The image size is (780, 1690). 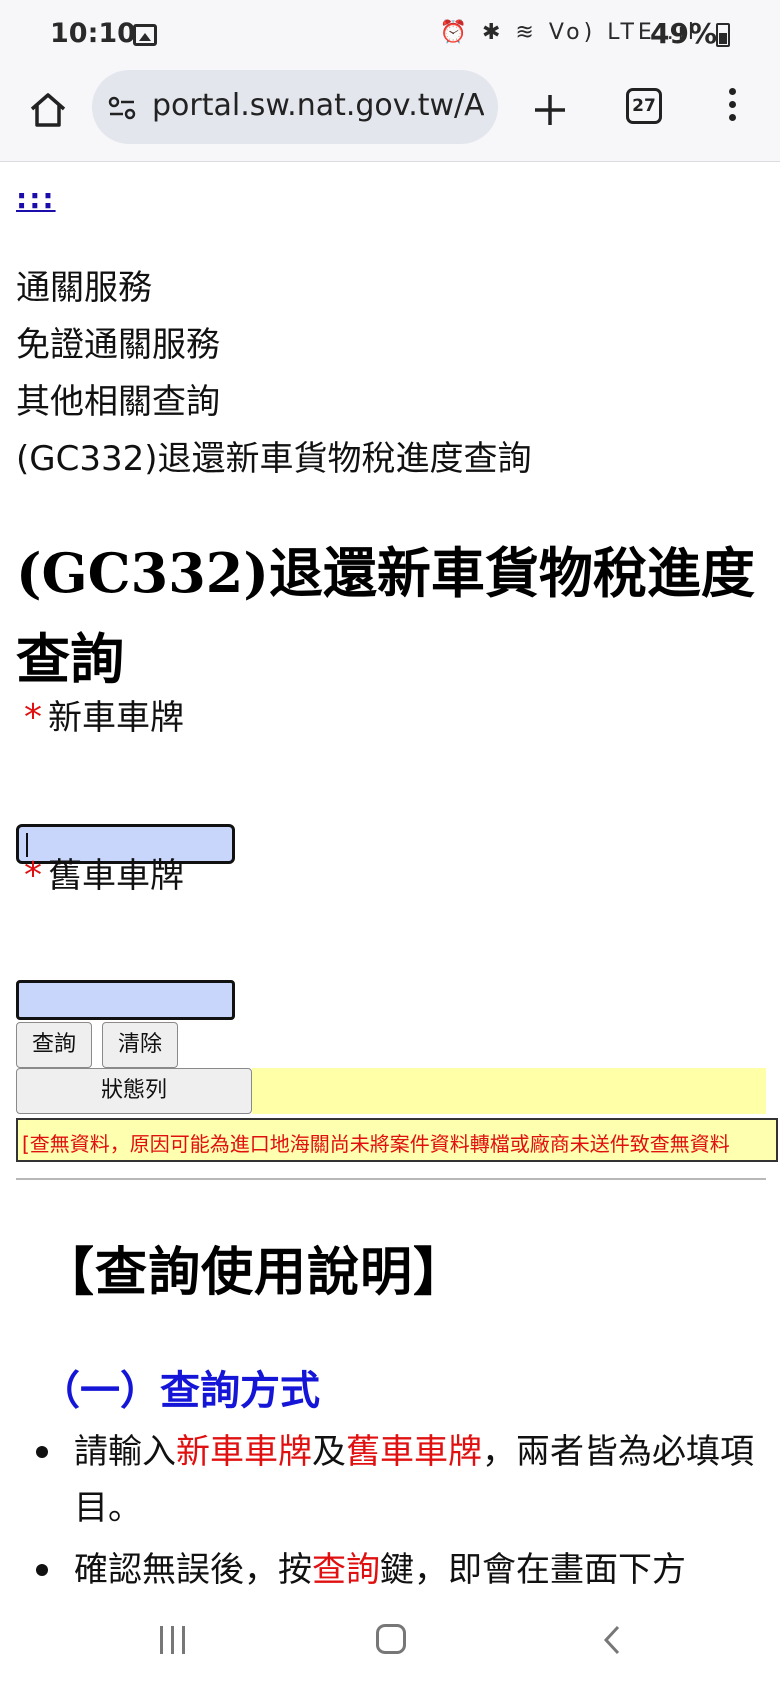 What do you see at coordinates (405, 1480) in the screenshot?
I see `list-item: 請輸入新車車牌及舊車車牌，兩者皆為必填項目。` at bounding box center [405, 1480].